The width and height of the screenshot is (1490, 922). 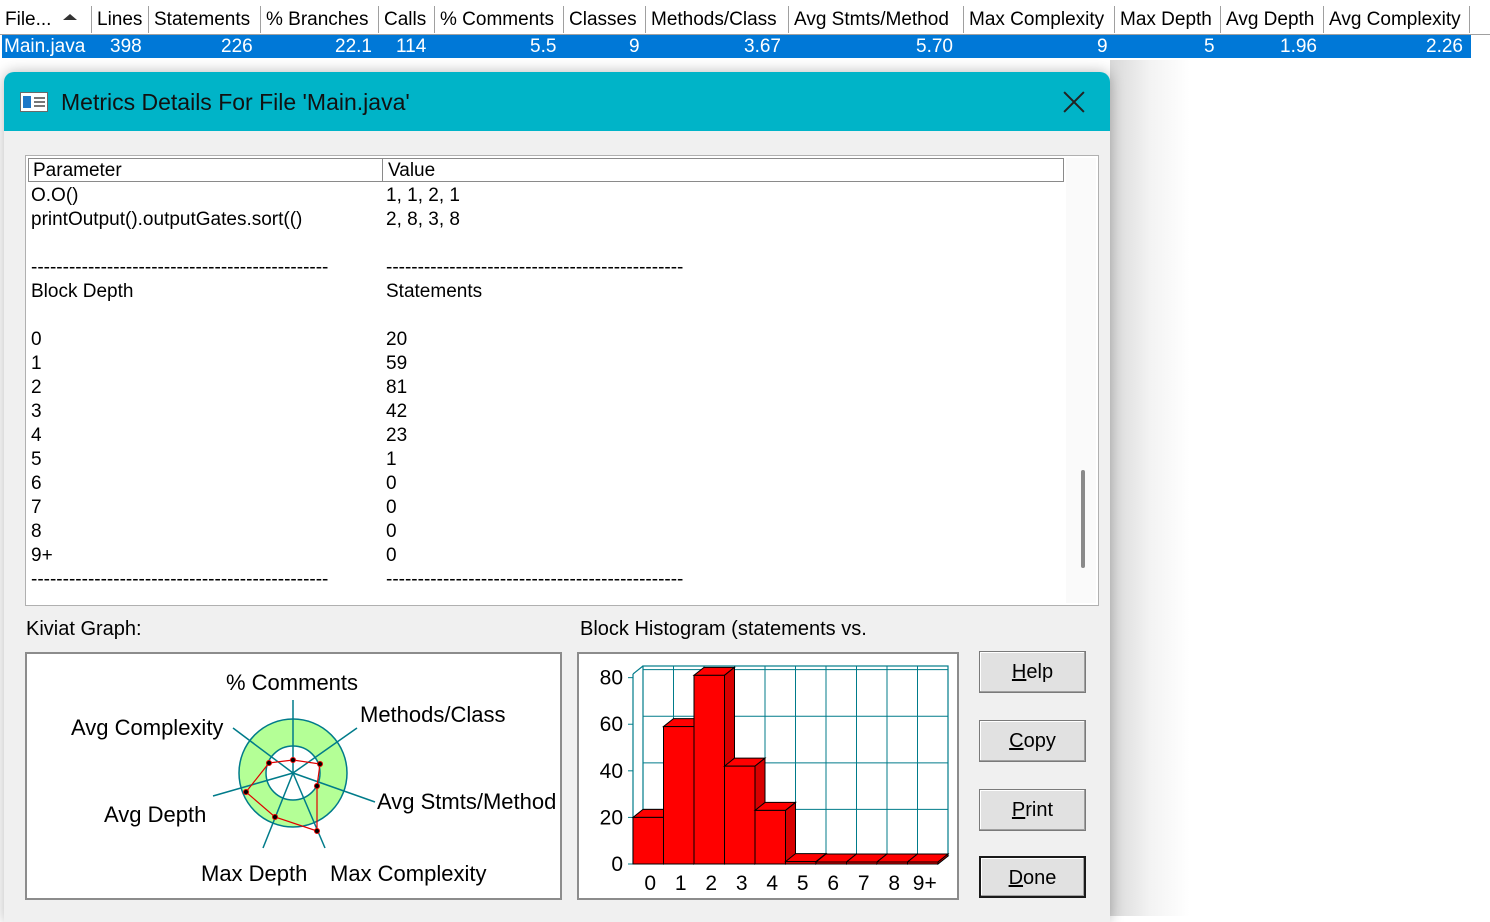 I want to click on grid-cell-parameter: Block Depth, so click(x=82, y=291).